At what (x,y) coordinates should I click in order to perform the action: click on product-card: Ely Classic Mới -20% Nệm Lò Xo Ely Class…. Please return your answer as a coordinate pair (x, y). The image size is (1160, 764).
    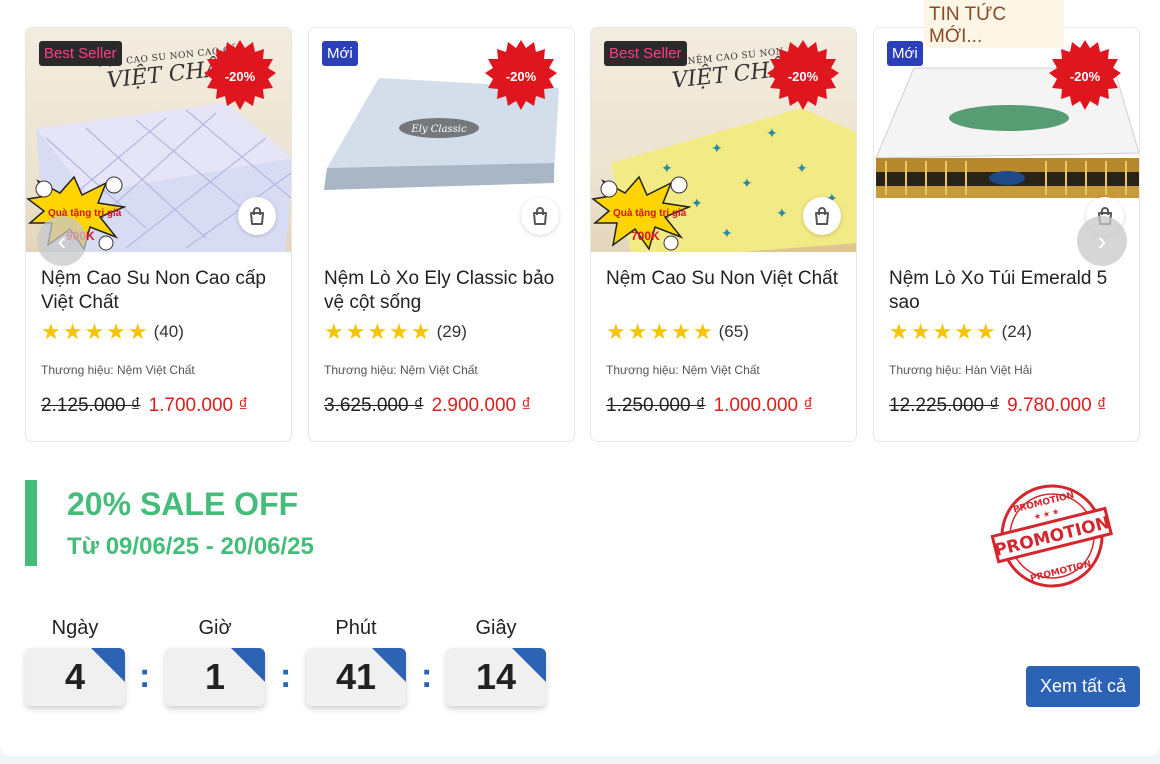
    Looking at the image, I should click on (441, 234).